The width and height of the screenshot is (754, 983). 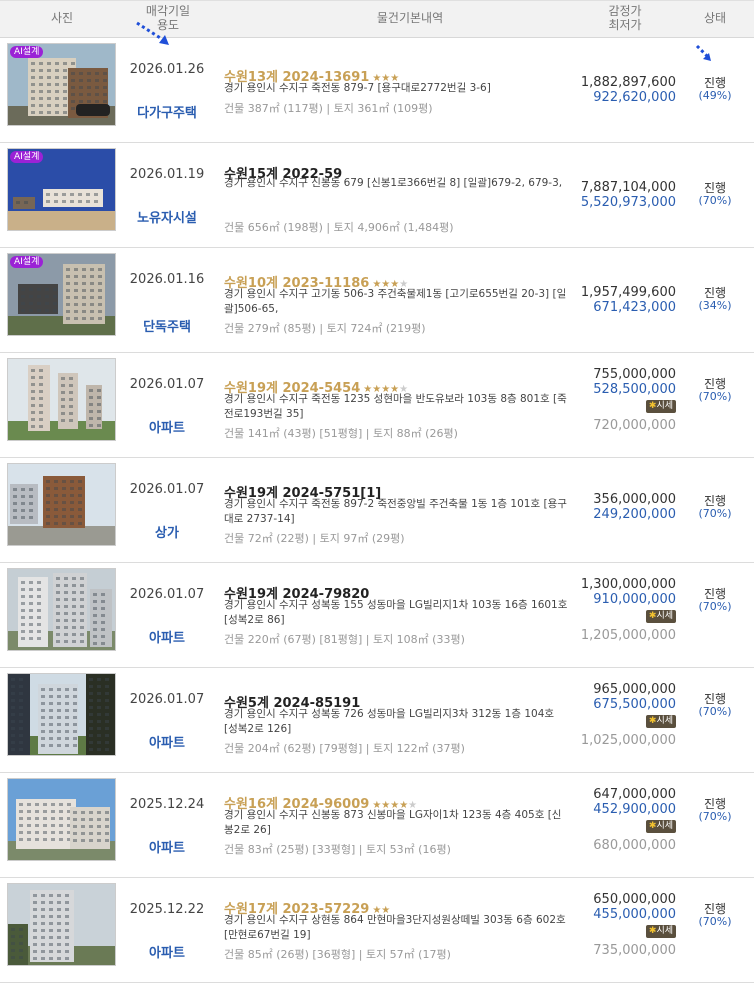 I want to click on sale-date: 2025.12.24, so click(x=167, y=804).